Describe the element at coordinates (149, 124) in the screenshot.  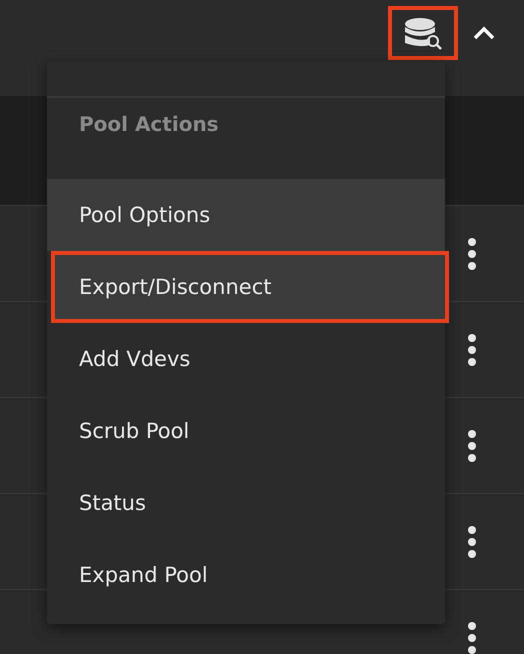
I see `menu-heading: Pool Actions` at that location.